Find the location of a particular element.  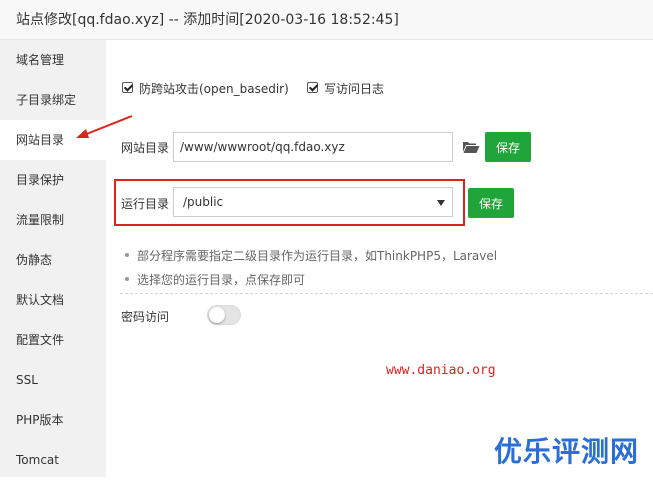

sidebar-item-rewrite: 伪静态 is located at coordinates (53, 260).